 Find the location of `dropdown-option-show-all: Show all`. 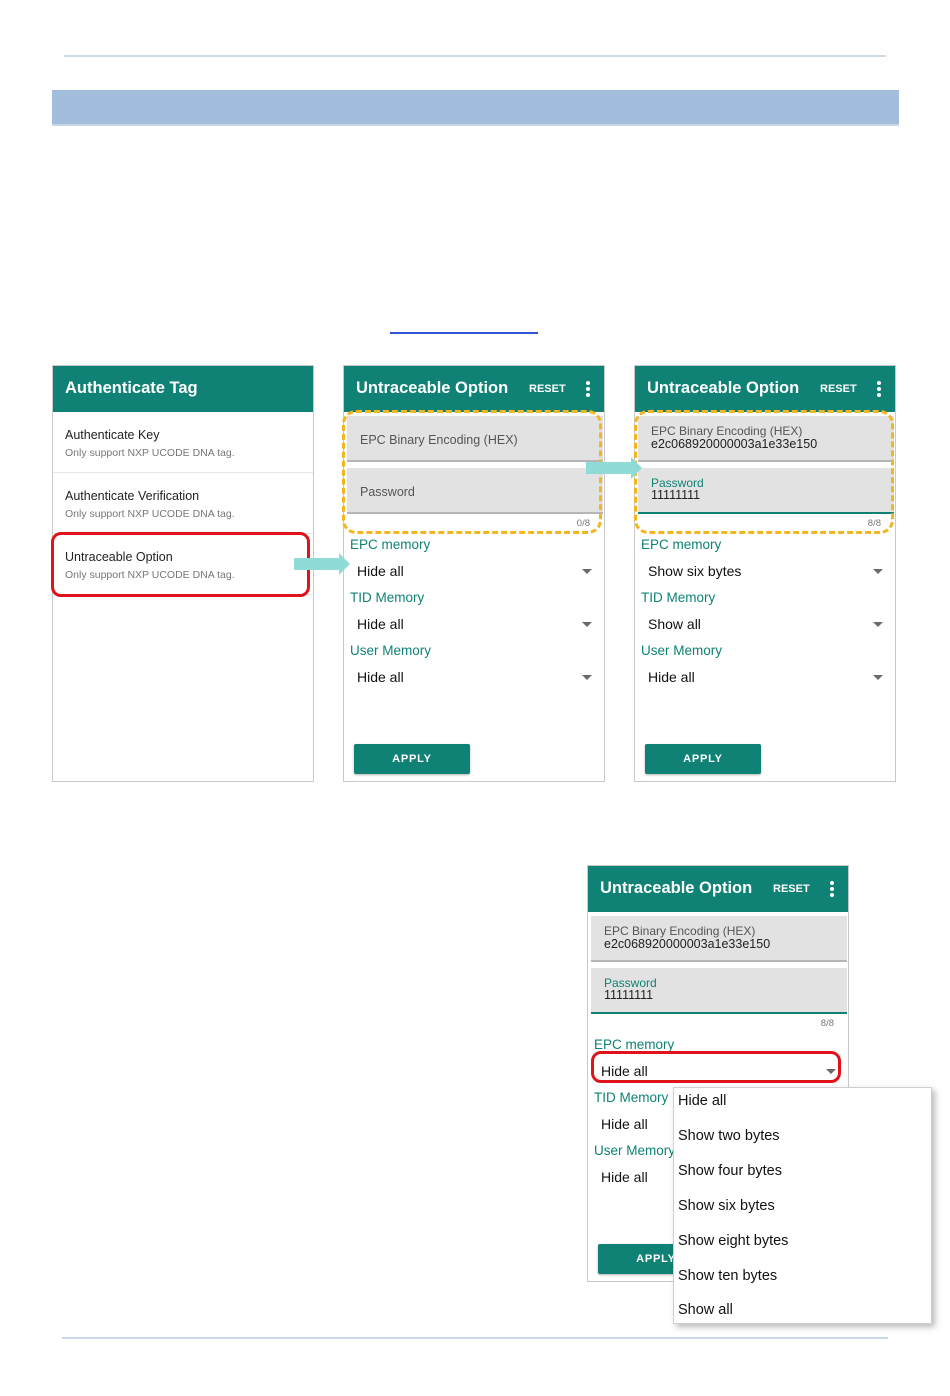

dropdown-option-show-all: Show all is located at coordinates (705, 1310).